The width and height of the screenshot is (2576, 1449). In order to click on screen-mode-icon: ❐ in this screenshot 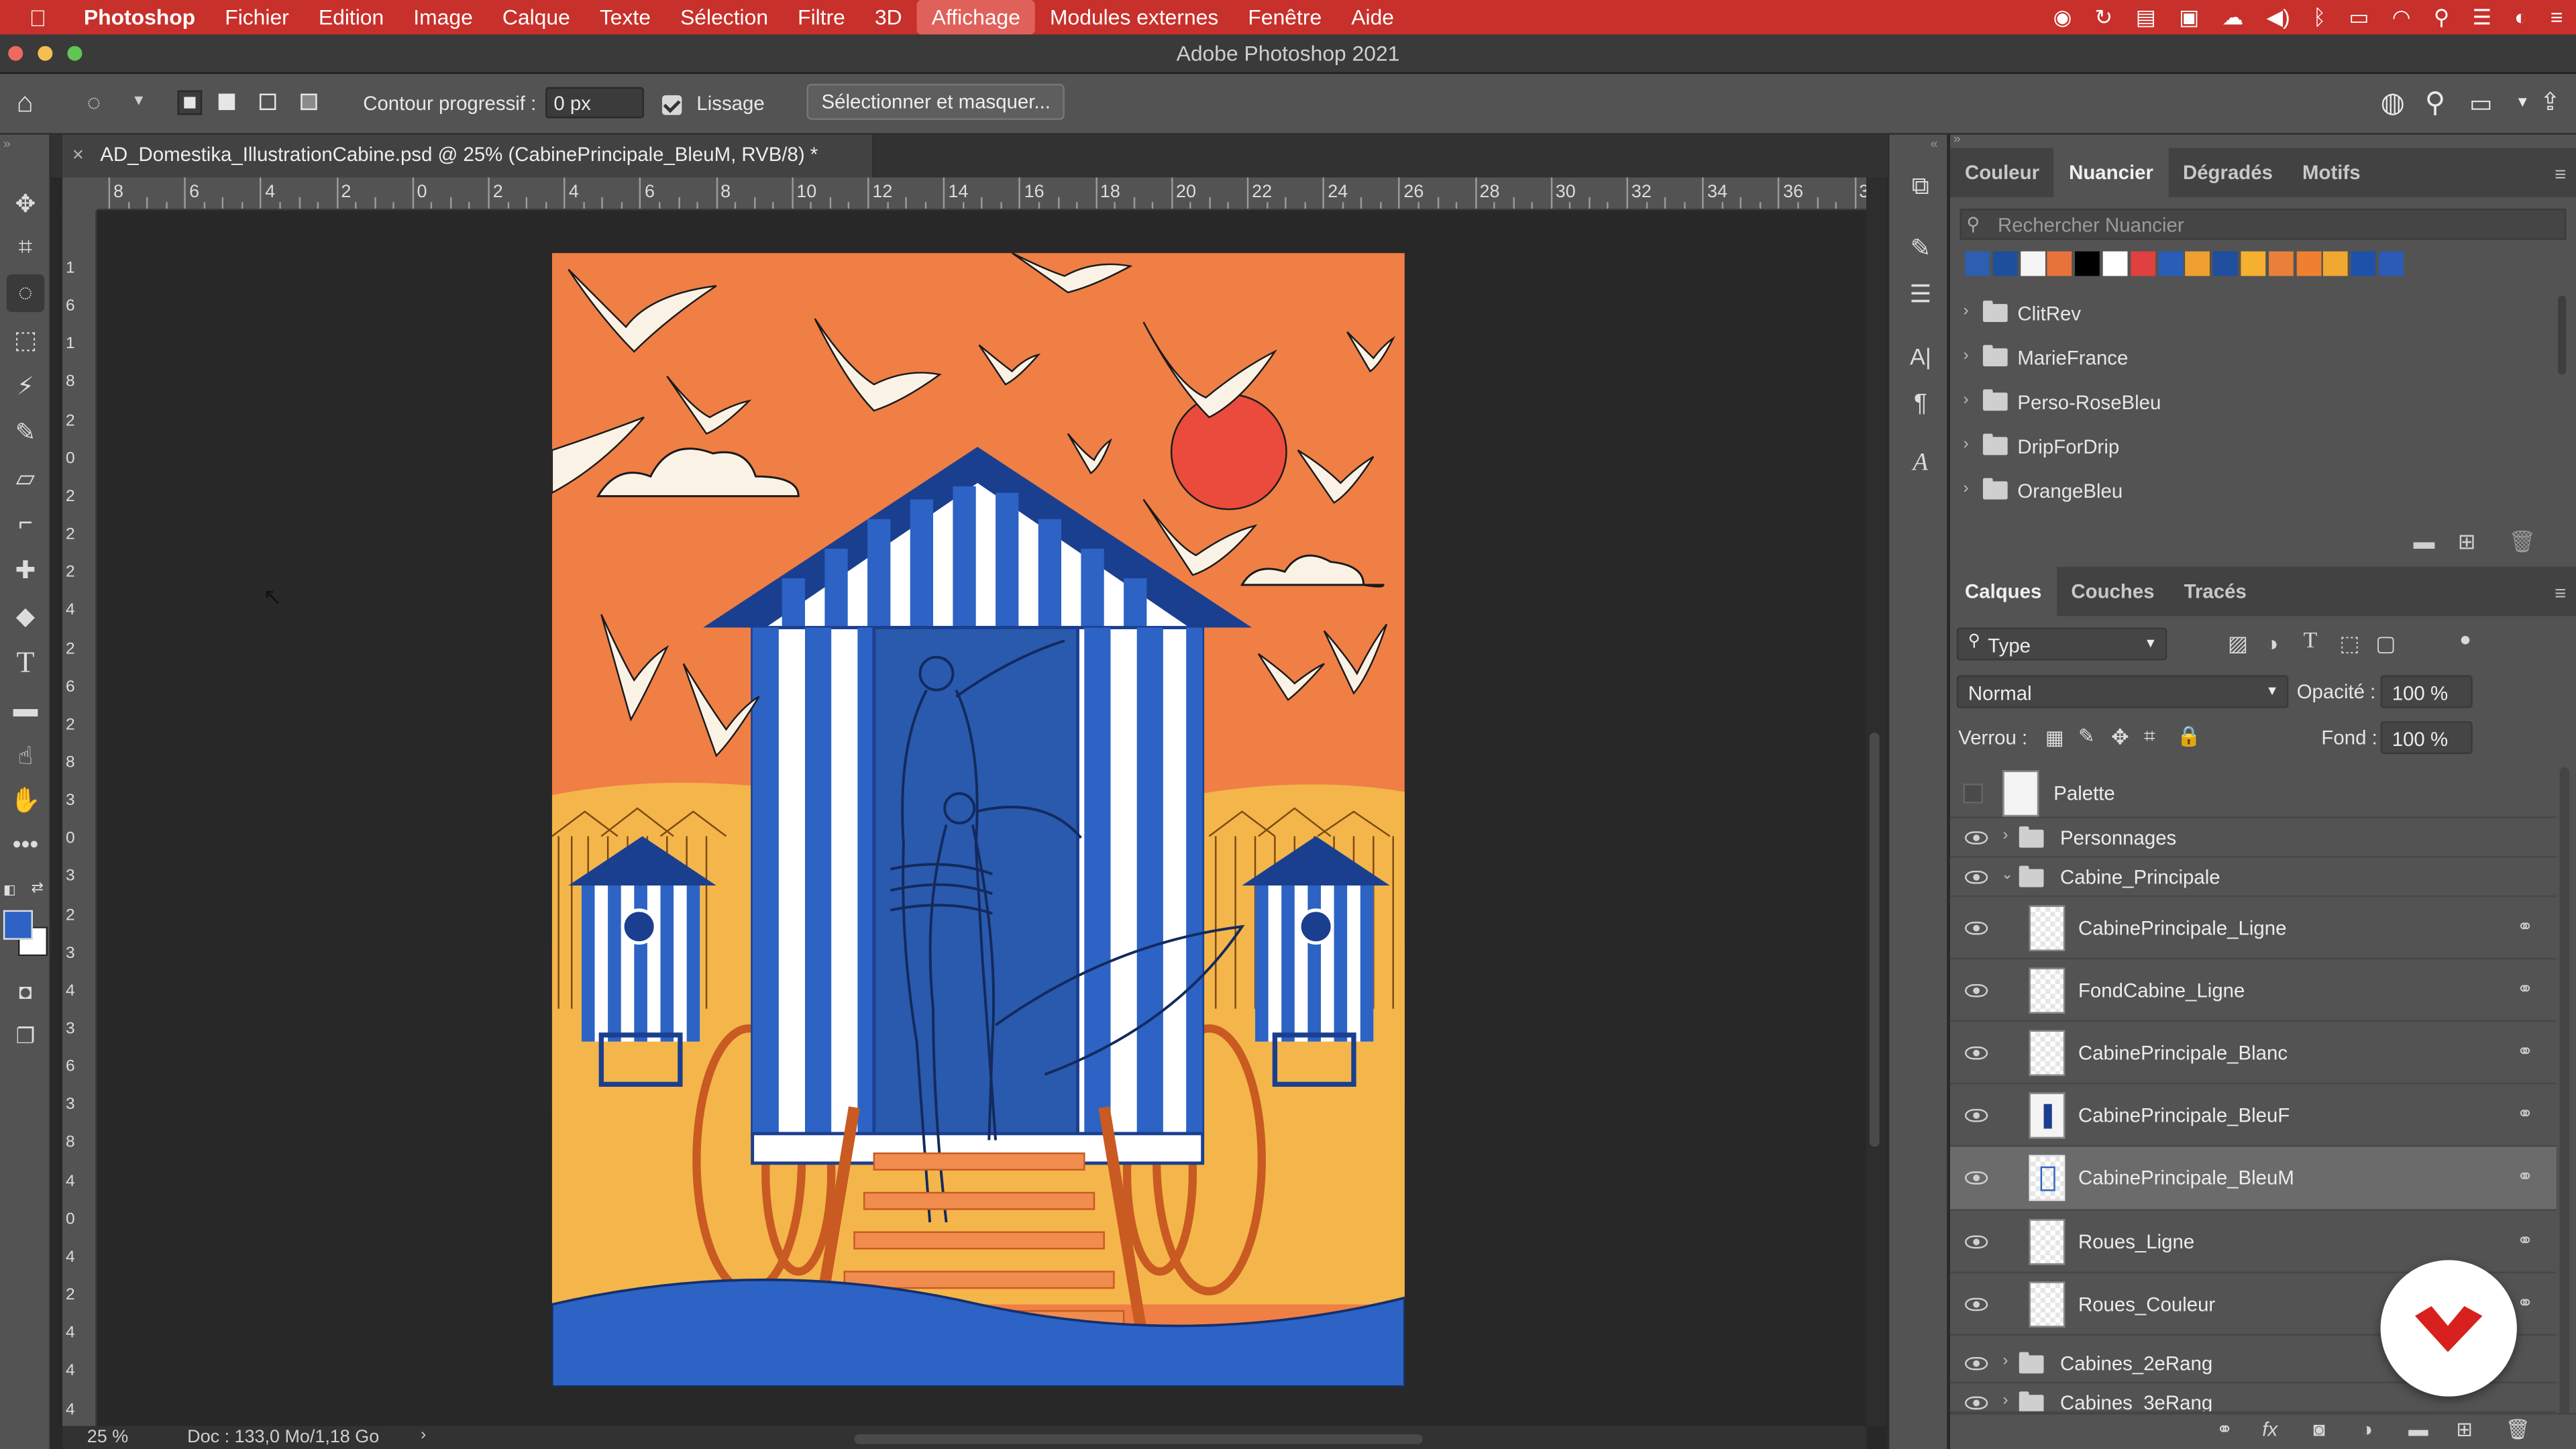, I will do `click(25, 1036)`.